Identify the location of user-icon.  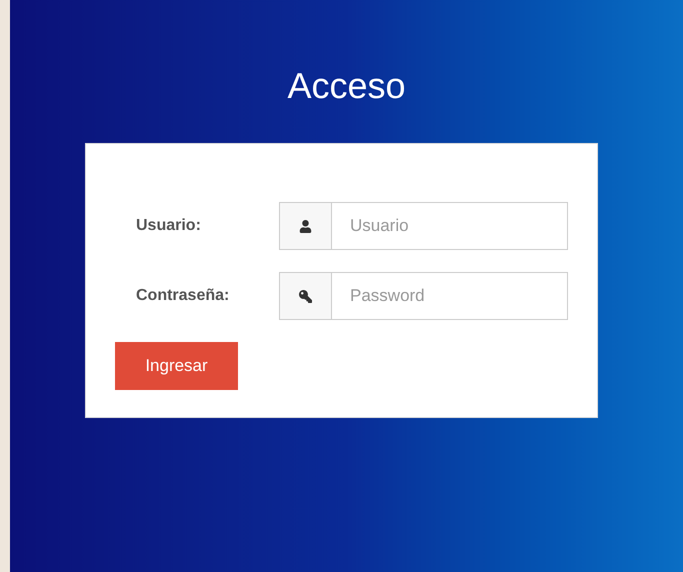
(305, 226).